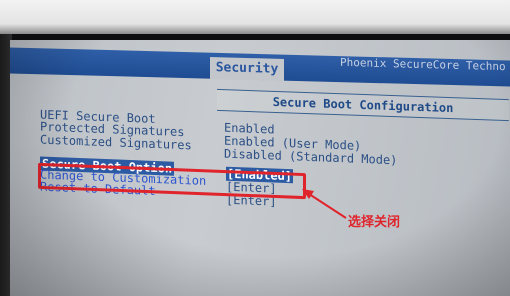 The image size is (510, 296). What do you see at coordinates (255, 17) in the screenshot?
I see `monitor-bezel-top` at bounding box center [255, 17].